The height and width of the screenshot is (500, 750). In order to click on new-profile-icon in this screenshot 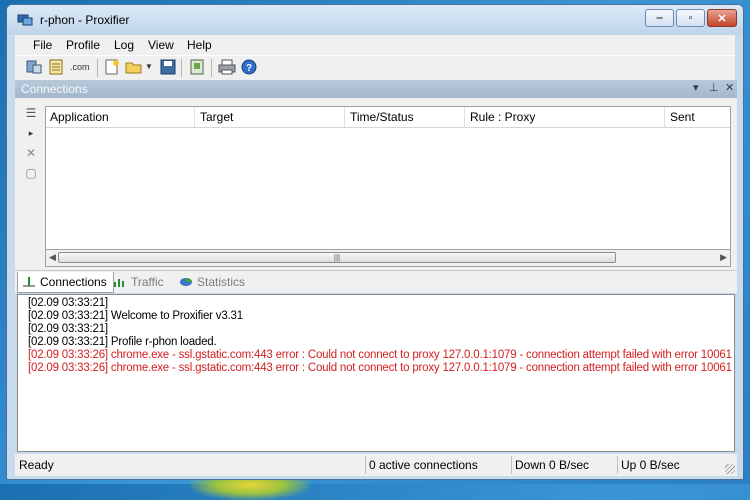, I will do `click(112, 67)`.